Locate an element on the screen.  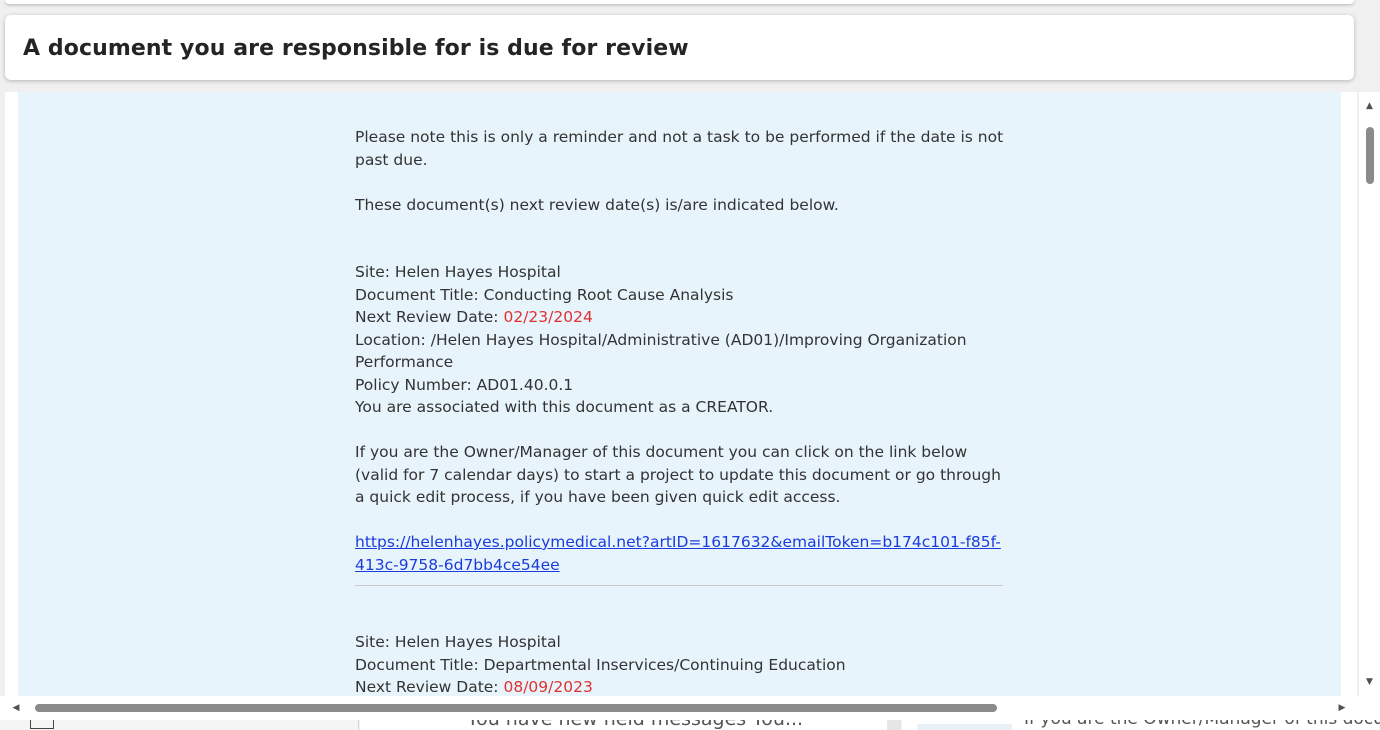
doc-policy-number: Policy Number: AD01.40.0.1 is located at coordinates (464, 384).